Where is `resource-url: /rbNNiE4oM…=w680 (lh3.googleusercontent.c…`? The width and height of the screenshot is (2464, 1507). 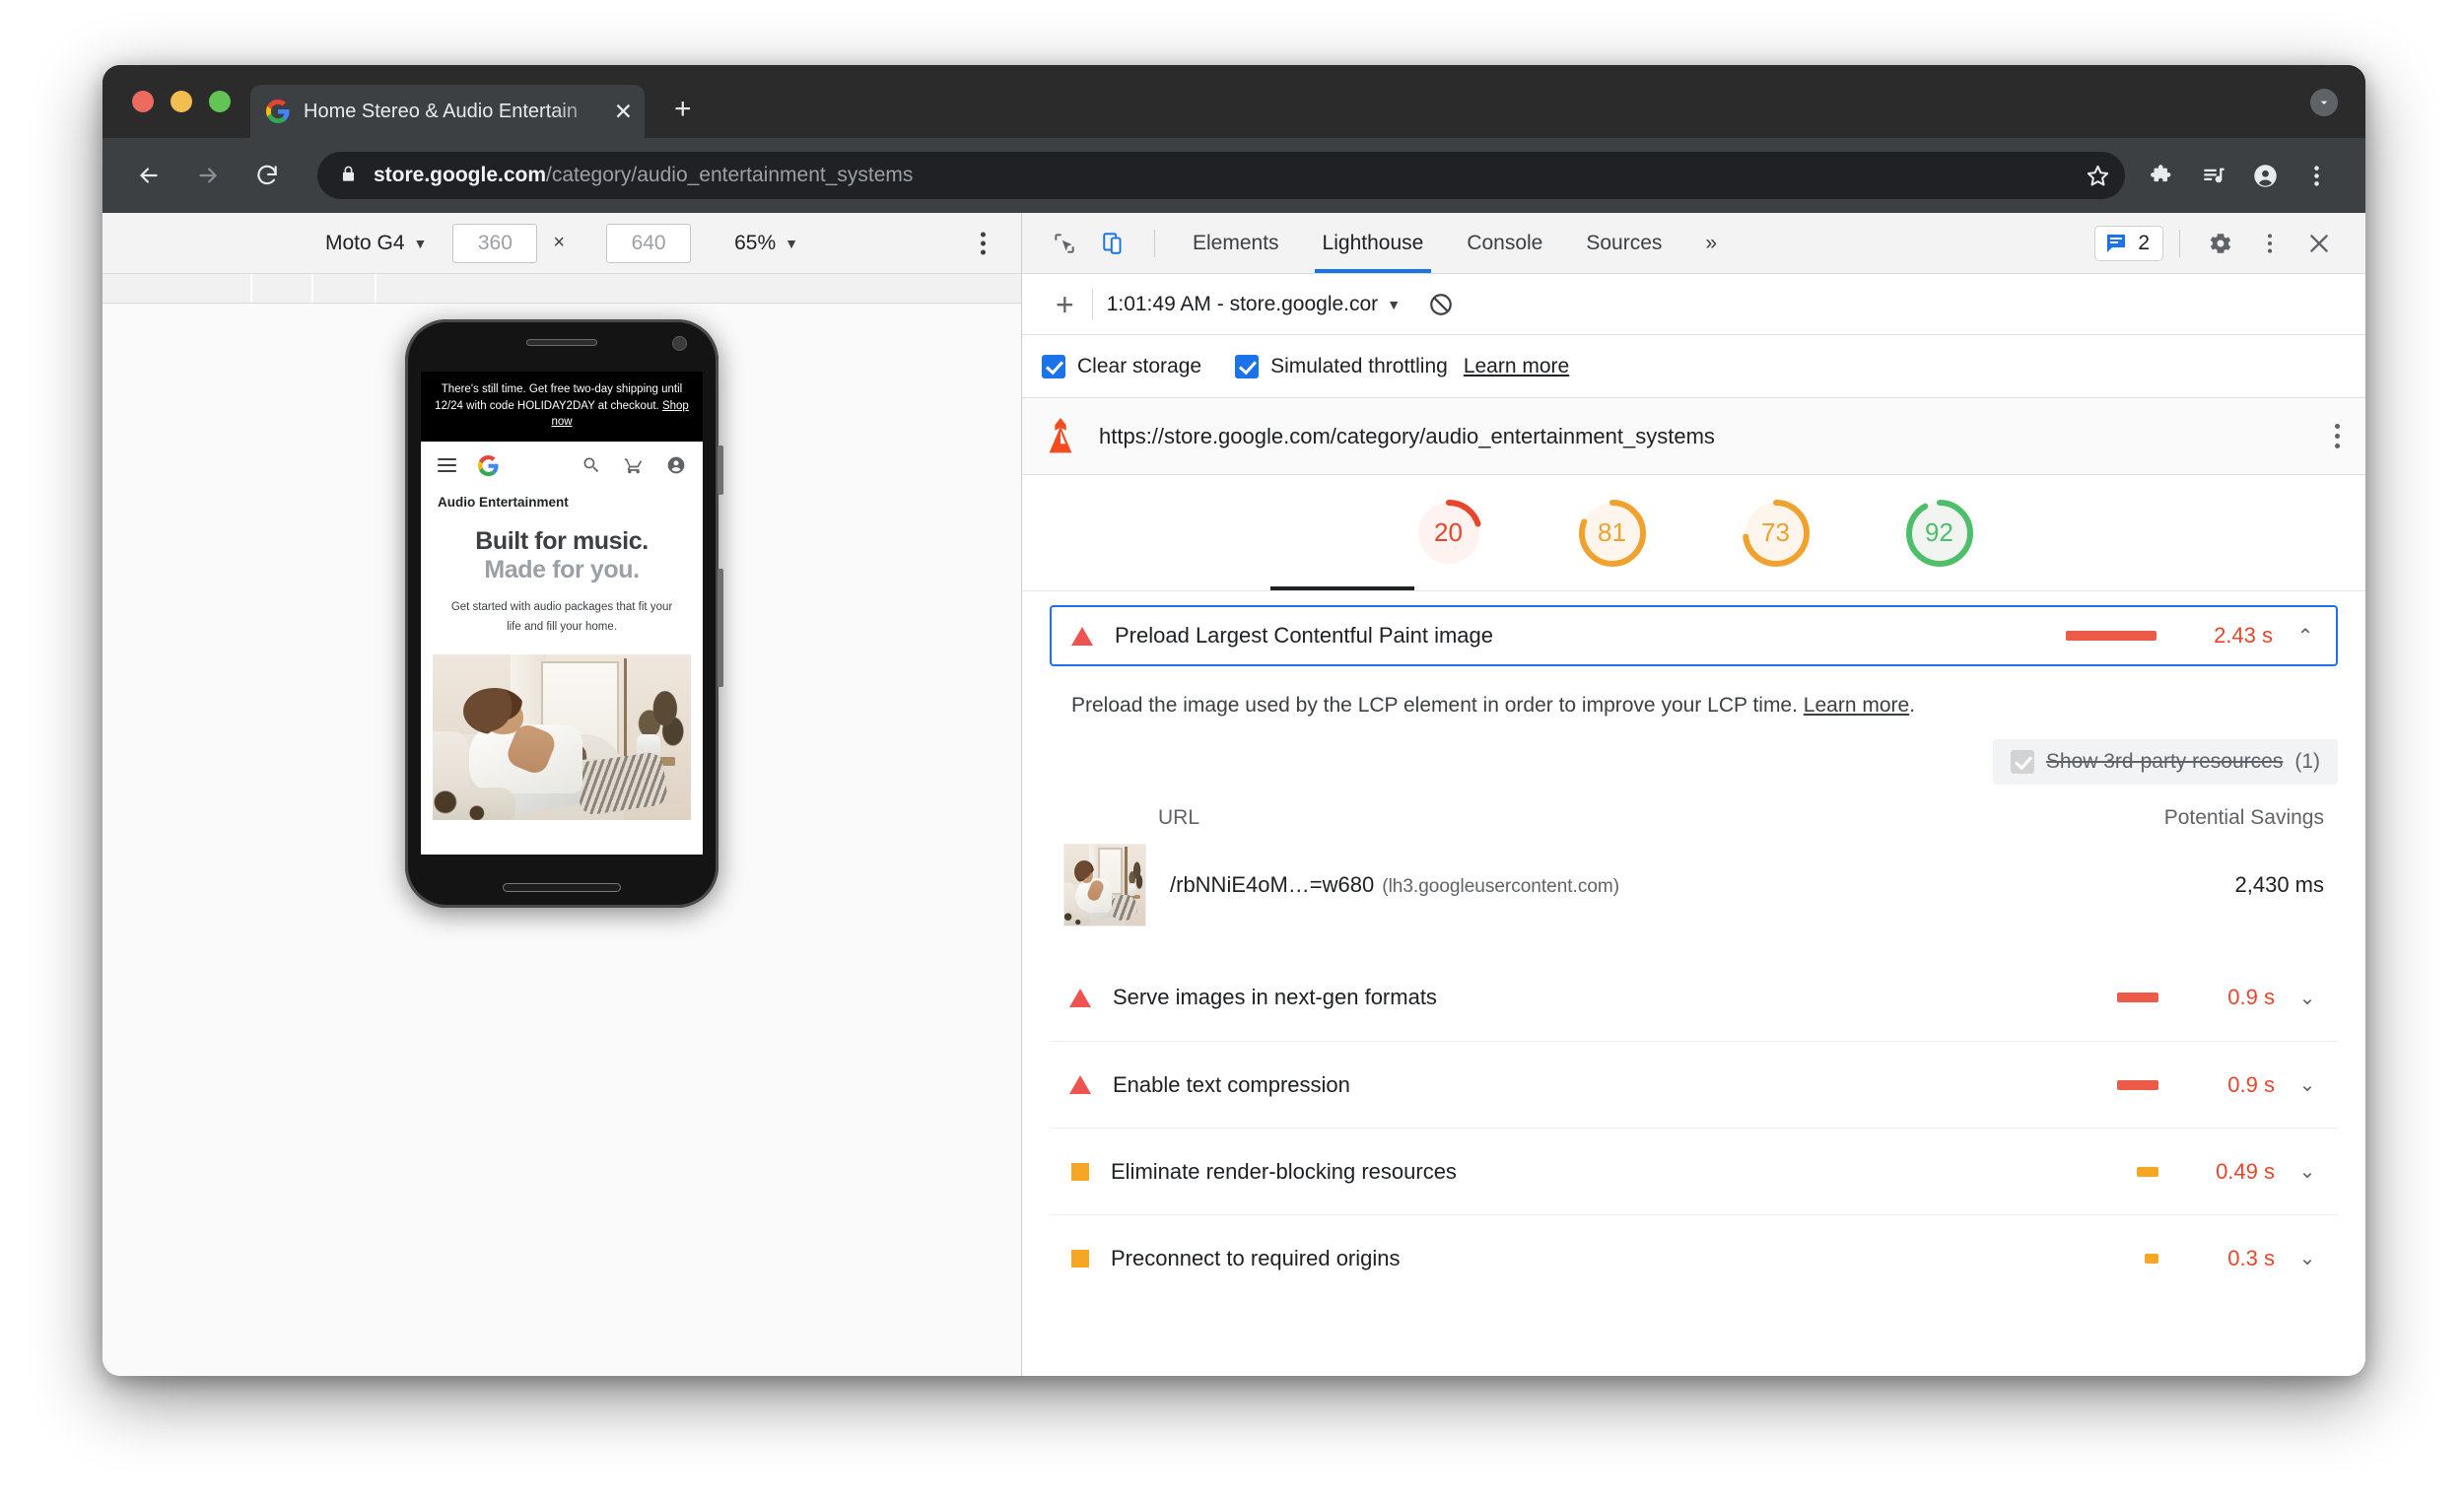
resource-url: /rbNNiE4oM…=w680 (lh3.googleusercontent.c… is located at coordinates (1394, 885).